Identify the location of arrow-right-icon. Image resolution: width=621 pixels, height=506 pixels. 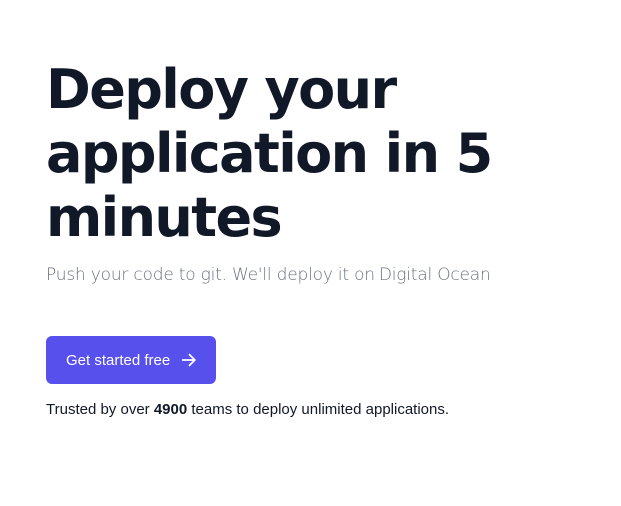
(189, 360).